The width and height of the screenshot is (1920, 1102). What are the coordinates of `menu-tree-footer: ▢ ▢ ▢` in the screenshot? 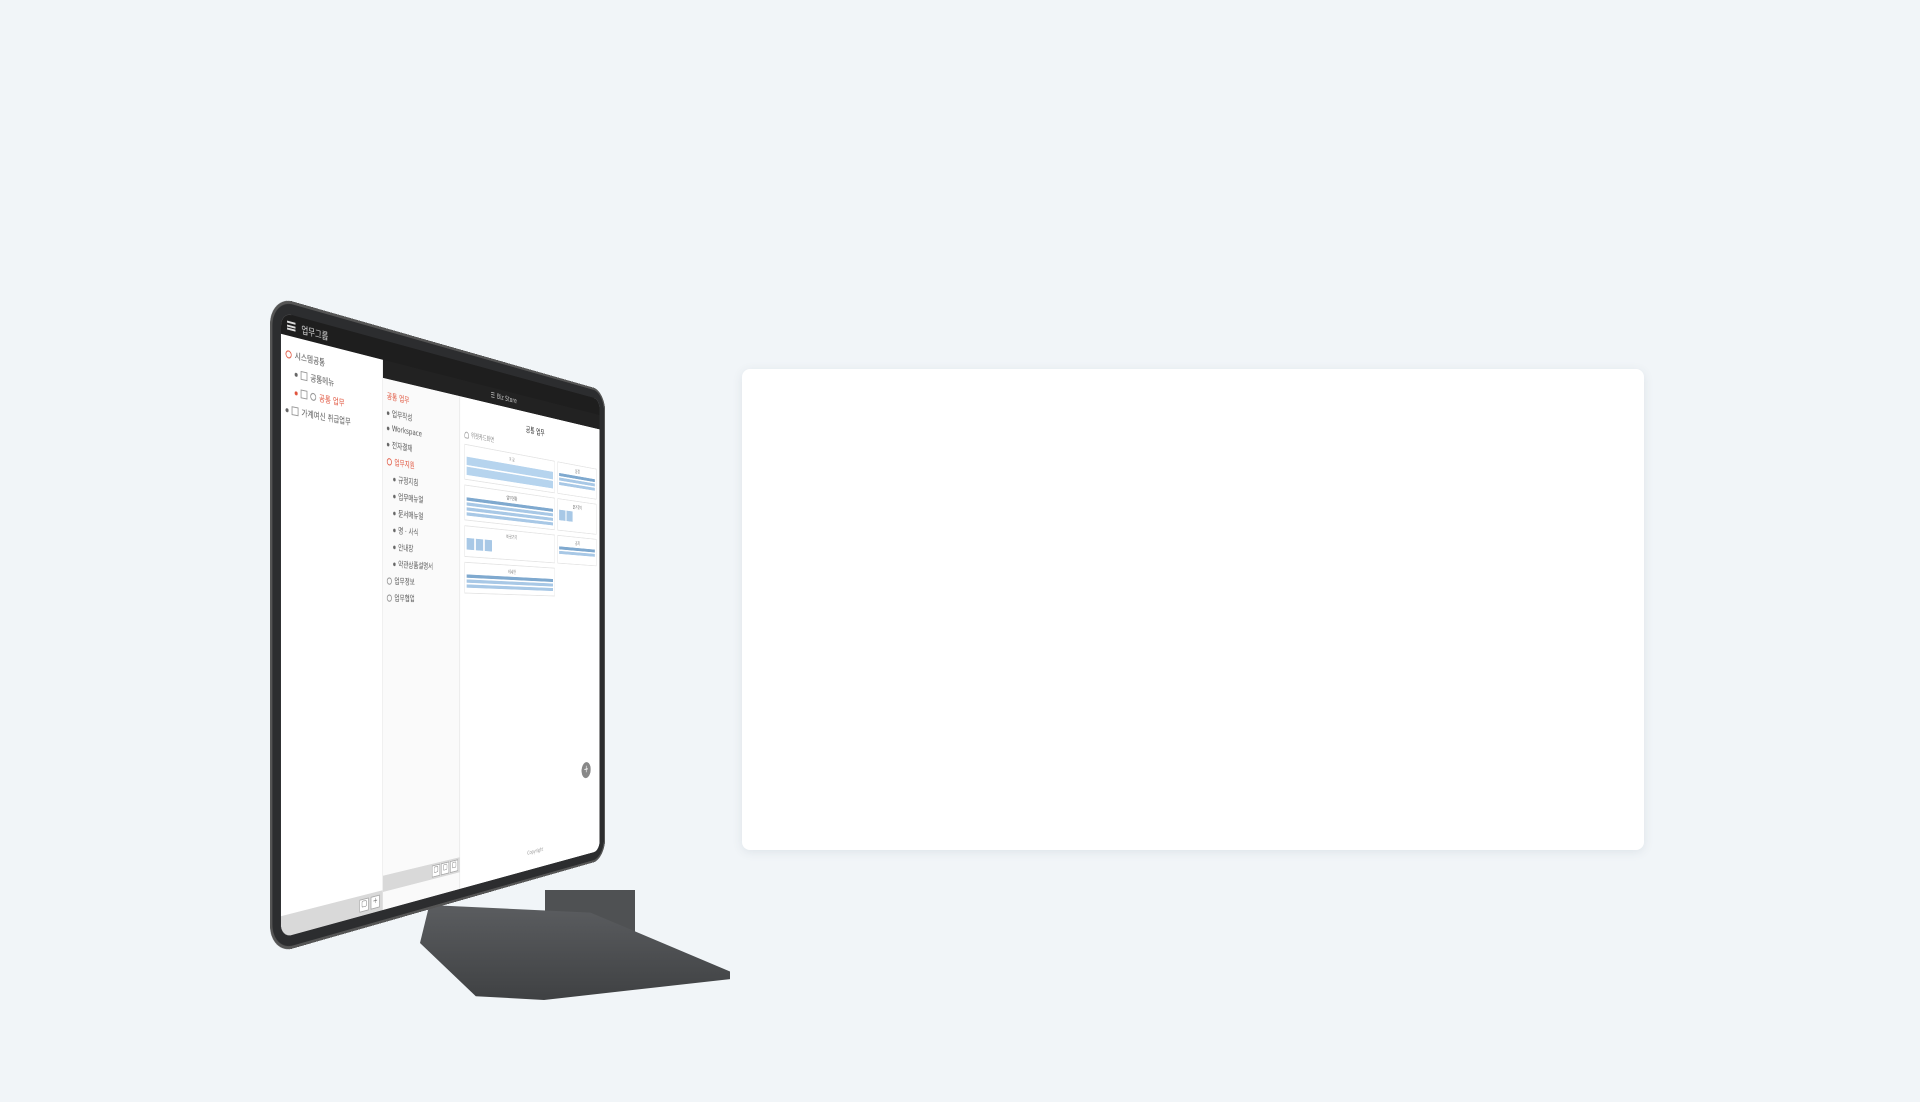 It's located at (421, 874).